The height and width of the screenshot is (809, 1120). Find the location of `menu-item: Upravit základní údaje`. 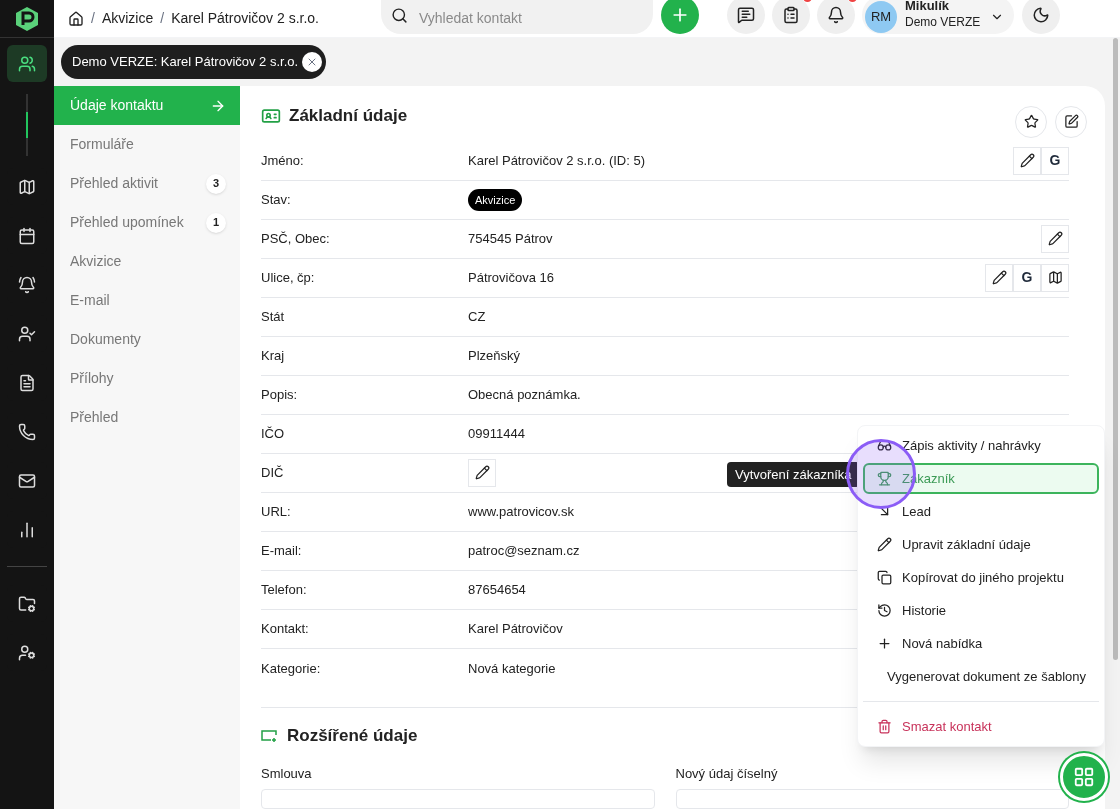

menu-item: Upravit základní údaje is located at coordinates (981, 544).